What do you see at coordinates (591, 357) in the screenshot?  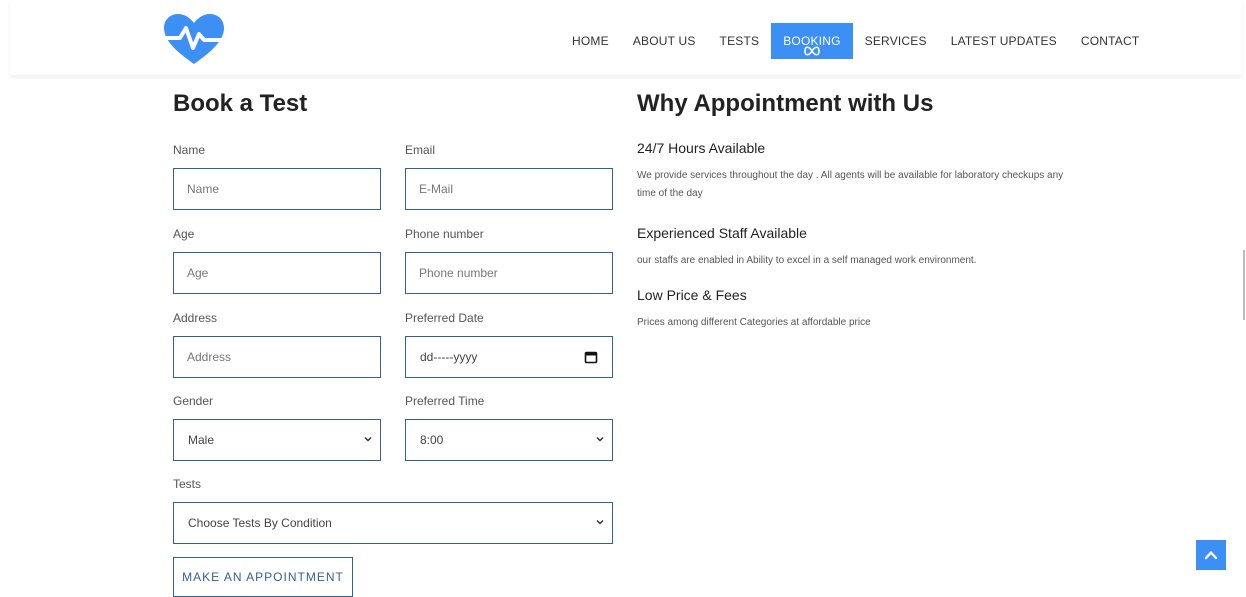 I see `calendar-icon` at bounding box center [591, 357].